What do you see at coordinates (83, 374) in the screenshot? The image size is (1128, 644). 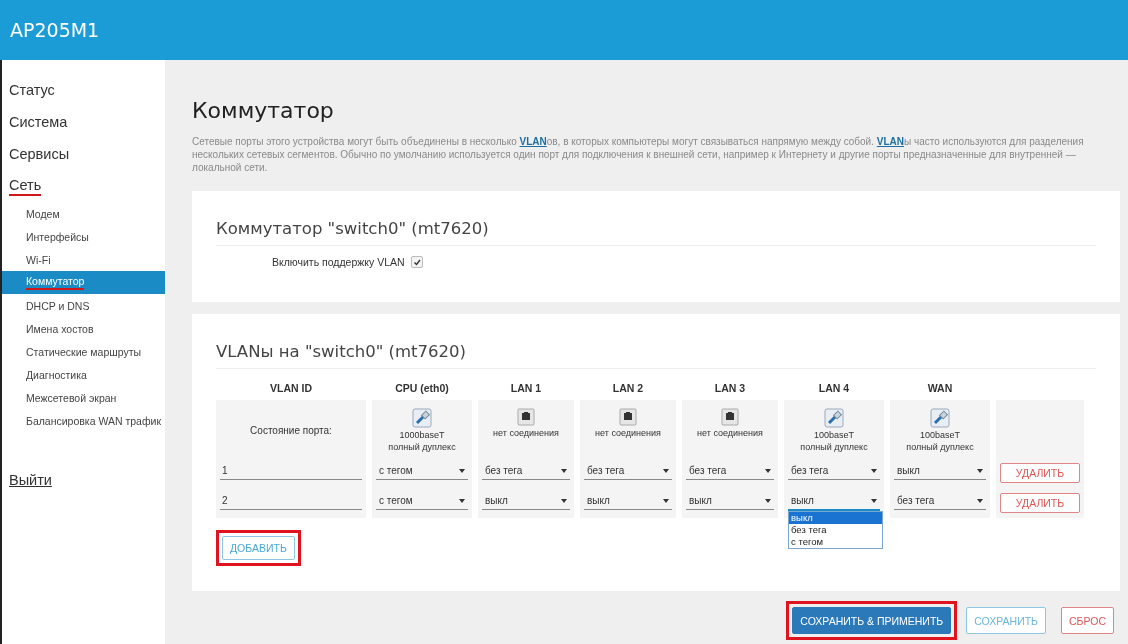 I see `nav-item: Диагностика` at bounding box center [83, 374].